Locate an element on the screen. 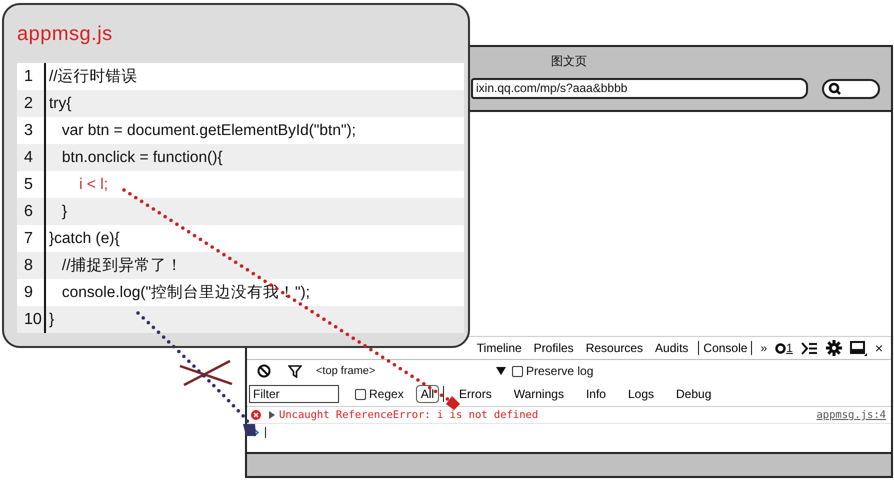 The height and width of the screenshot is (483, 894). line-number: 8 is located at coordinates (28, 265).